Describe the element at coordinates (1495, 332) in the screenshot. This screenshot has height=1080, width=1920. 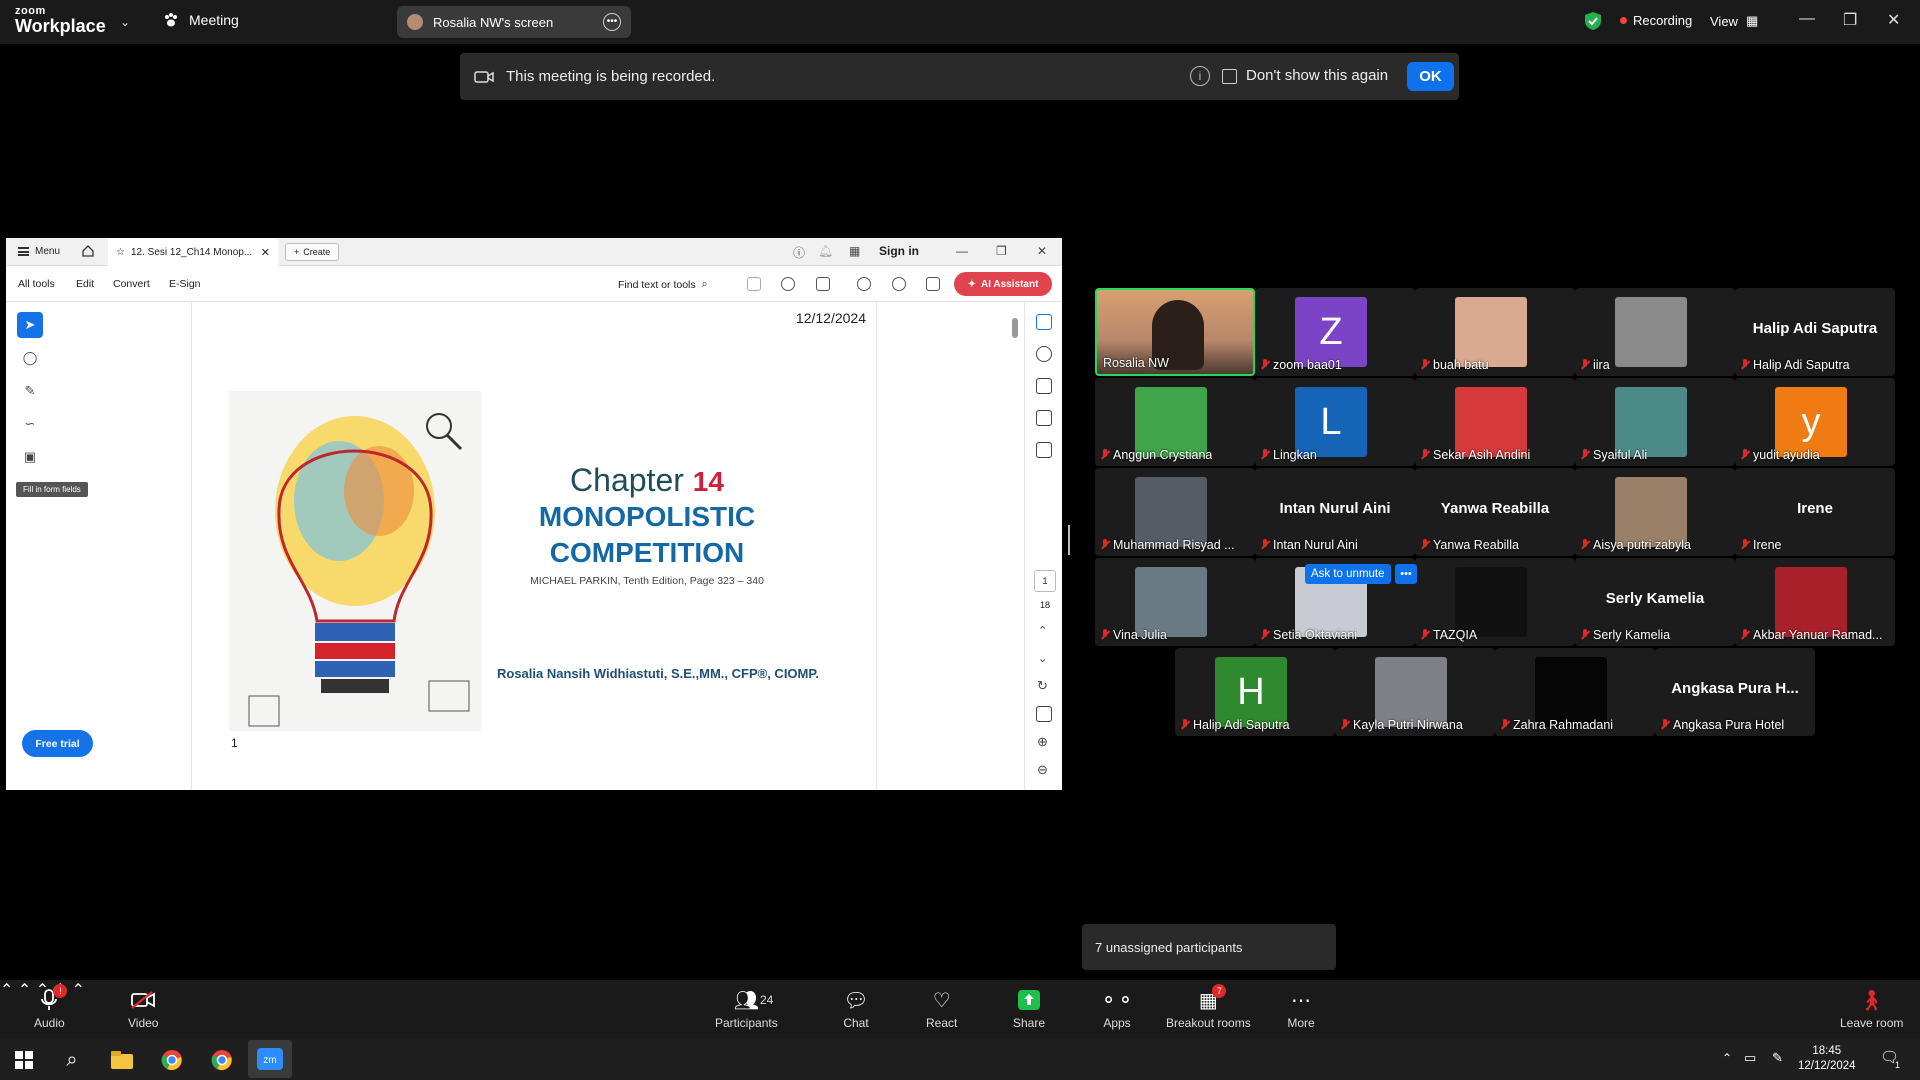
I see `participant-tile: buah batu` at that location.